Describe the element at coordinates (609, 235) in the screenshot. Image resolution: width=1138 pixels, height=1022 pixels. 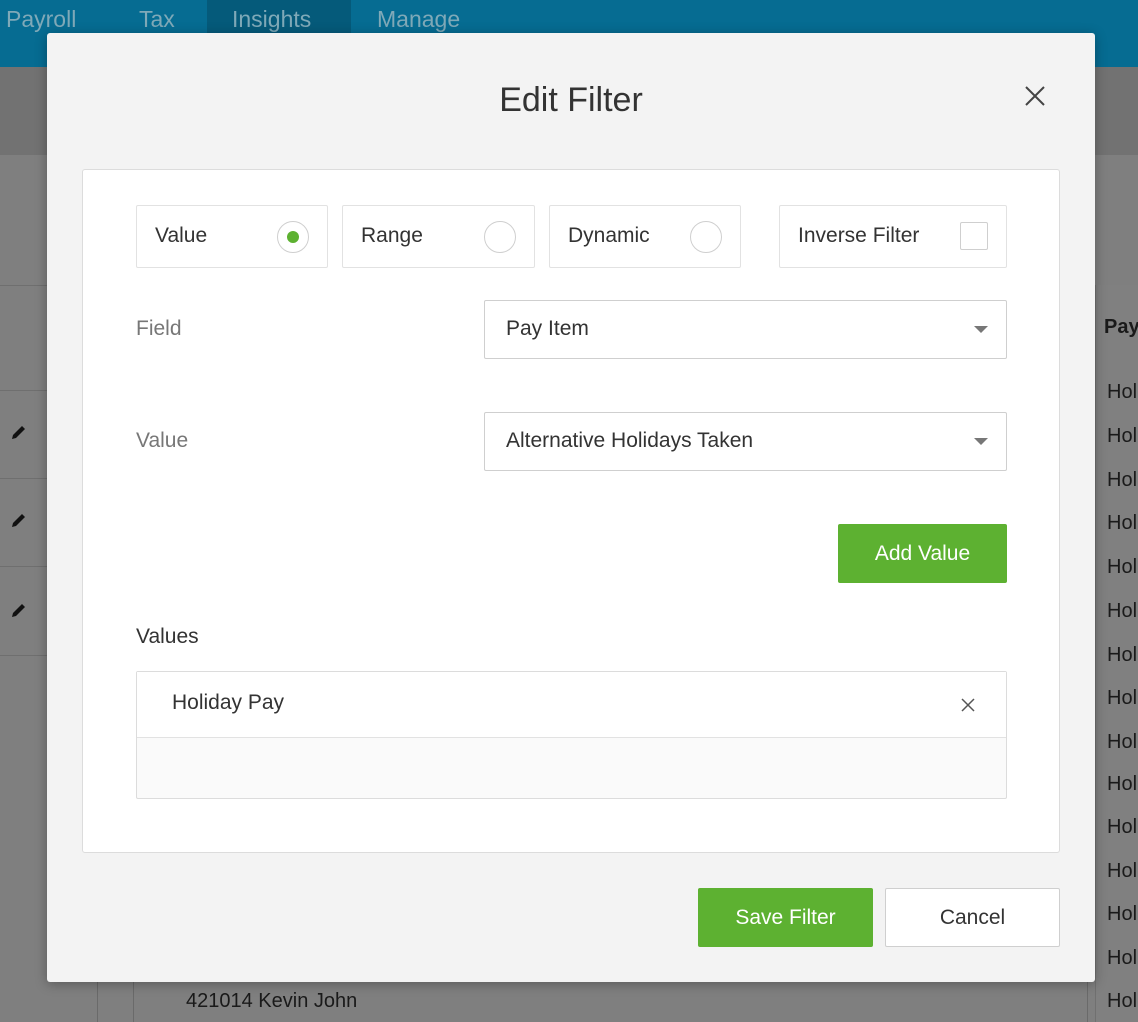
I see `option-dynamic-label: Dynamic` at that location.